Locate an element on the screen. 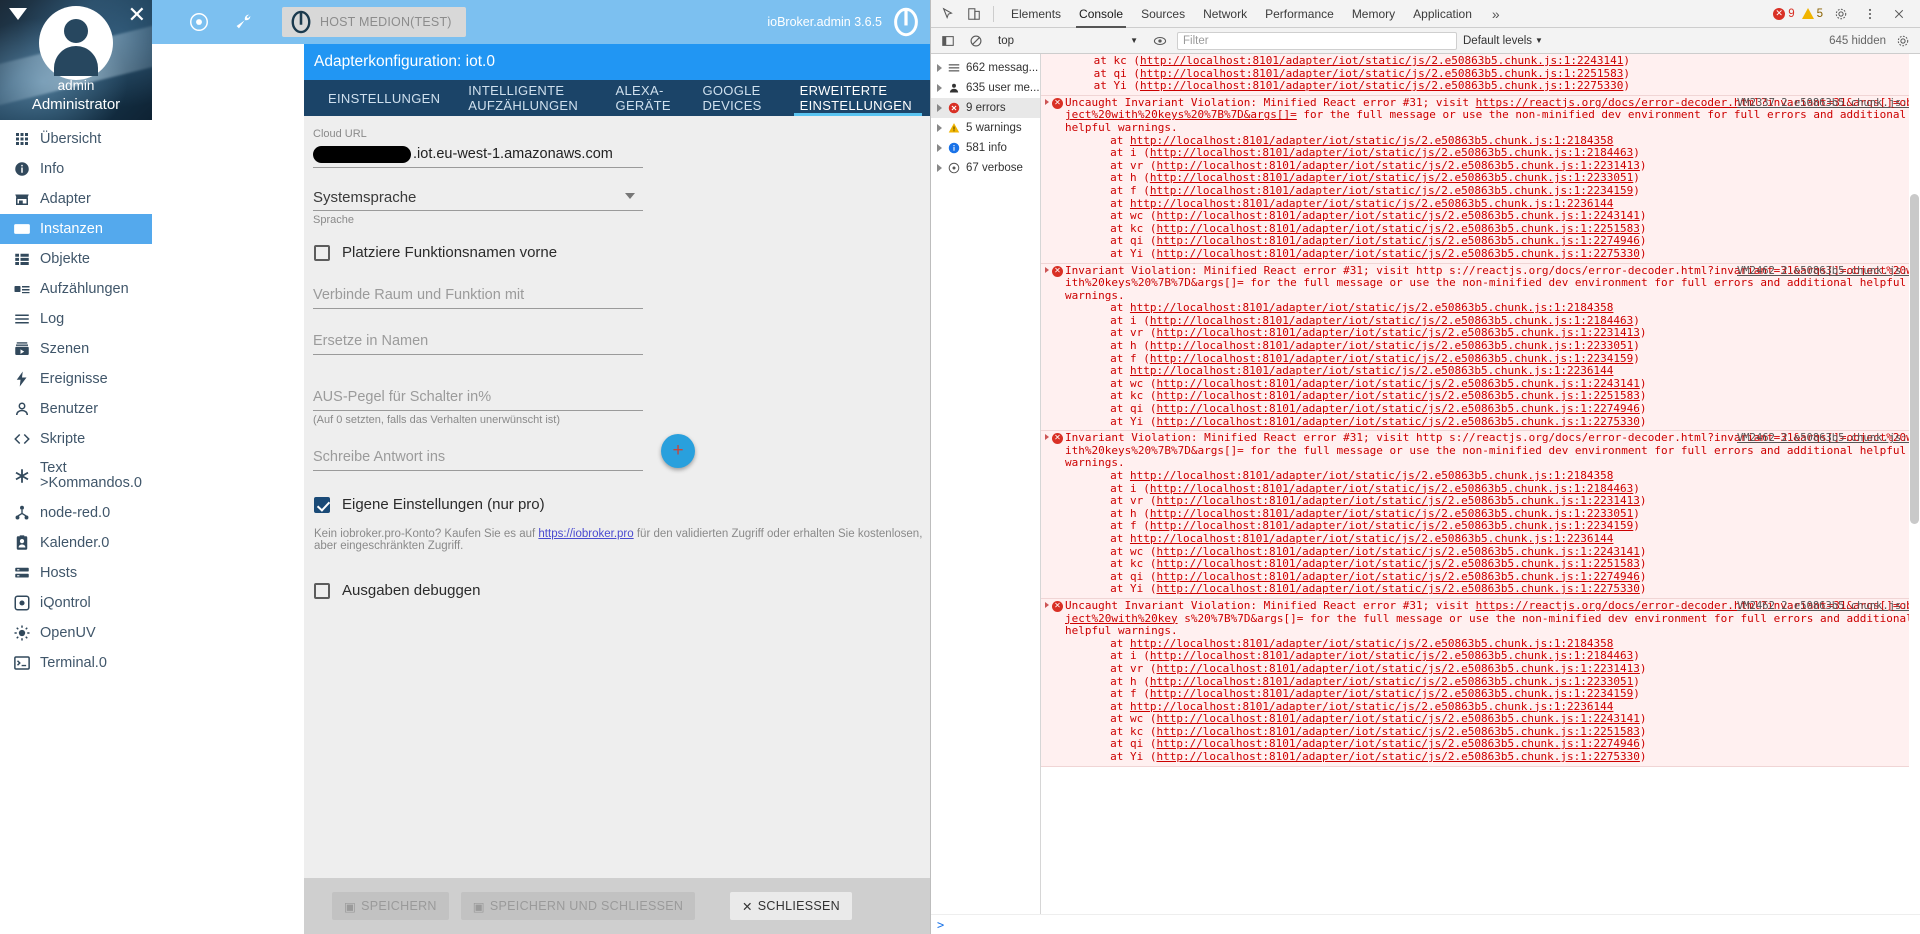 This screenshot has width=1920, height=934. console-group-581-info: 581 info is located at coordinates (985, 148).